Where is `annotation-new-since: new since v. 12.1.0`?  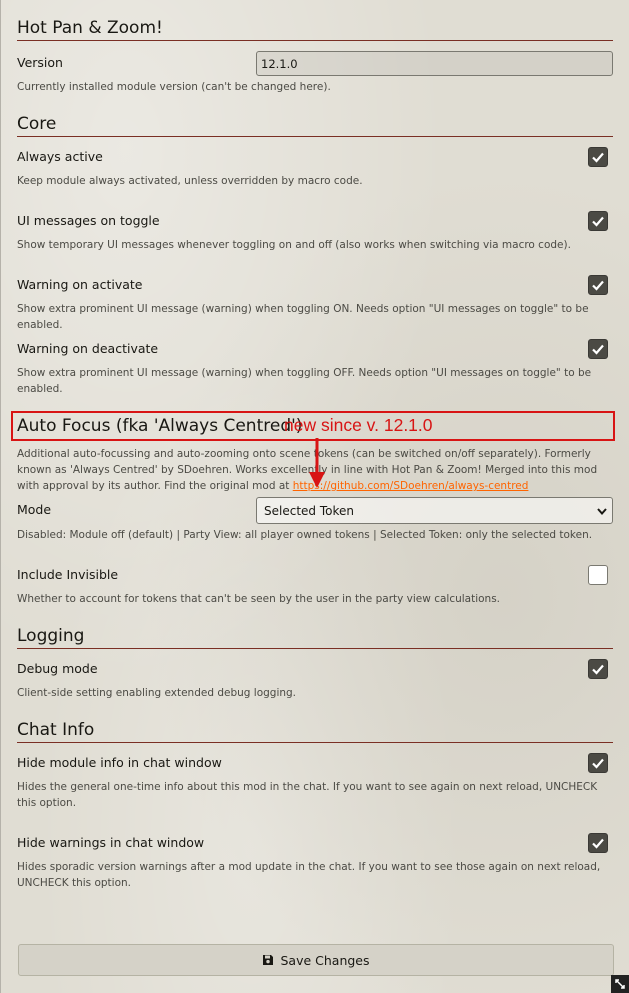 annotation-new-since: new since v. 12.1.0 is located at coordinates (358, 425).